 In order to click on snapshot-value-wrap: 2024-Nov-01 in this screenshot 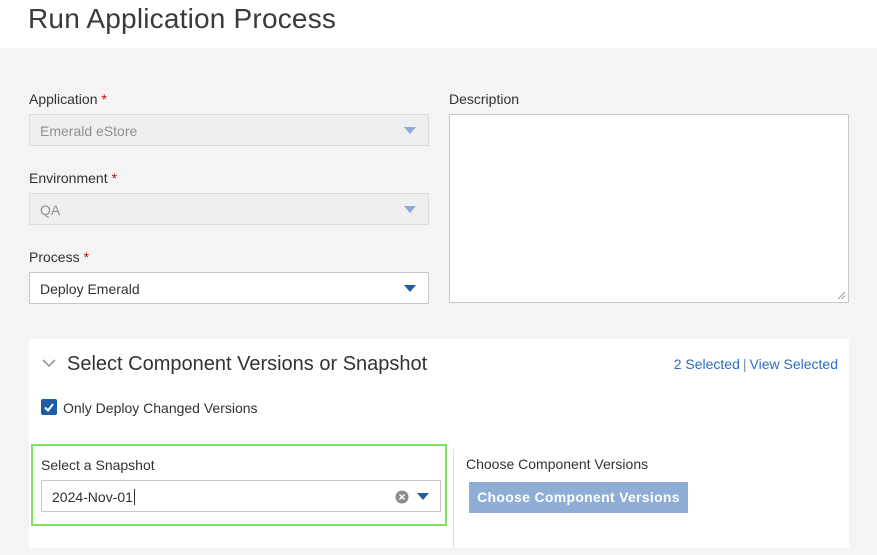, I will do `click(93, 497)`.